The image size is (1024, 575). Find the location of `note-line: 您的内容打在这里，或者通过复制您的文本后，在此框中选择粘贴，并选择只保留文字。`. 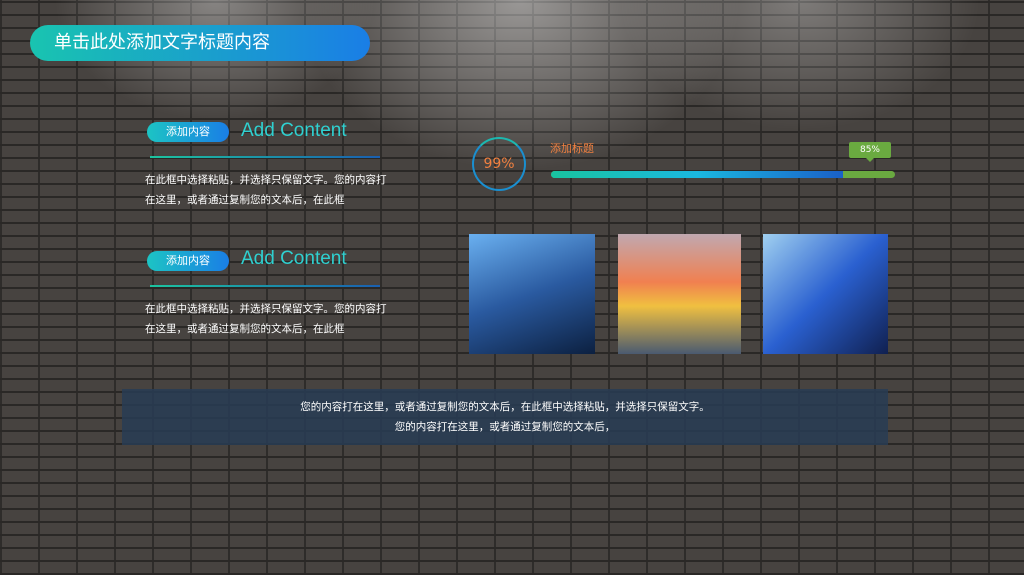

note-line: 您的内容打在这里，或者通过复制您的文本后，在此框中选择粘贴，并选择只保留文字。 is located at coordinates (505, 407).